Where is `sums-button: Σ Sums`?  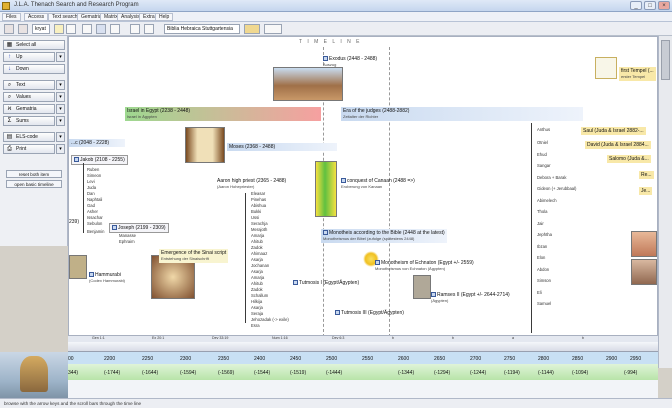 sums-button: Σ Sums is located at coordinates (29, 121).